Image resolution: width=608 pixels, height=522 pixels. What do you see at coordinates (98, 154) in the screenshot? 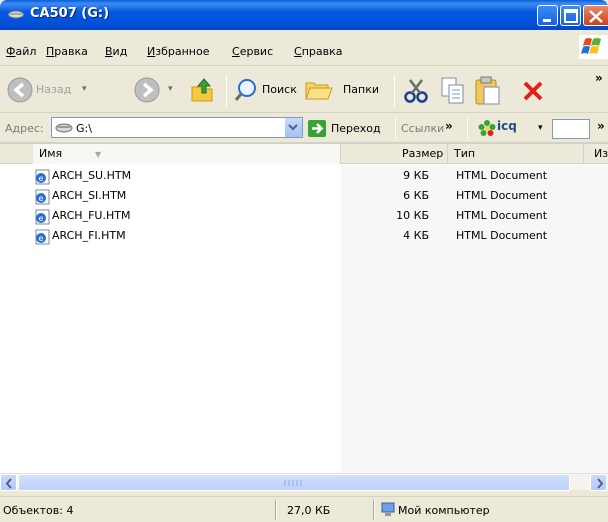
I see `sort-arrow-icon: ▼` at bounding box center [98, 154].